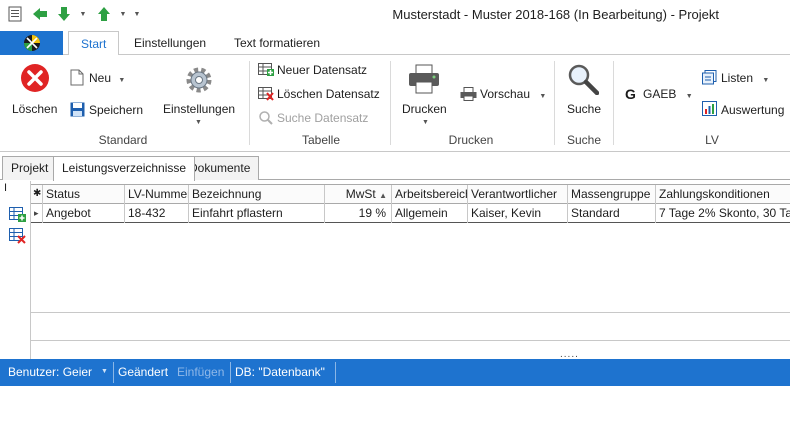  What do you see at coordinates (123, 140) in the screenshot?
I see `group-label-standard: Standard` at bounding box center [123, 140].